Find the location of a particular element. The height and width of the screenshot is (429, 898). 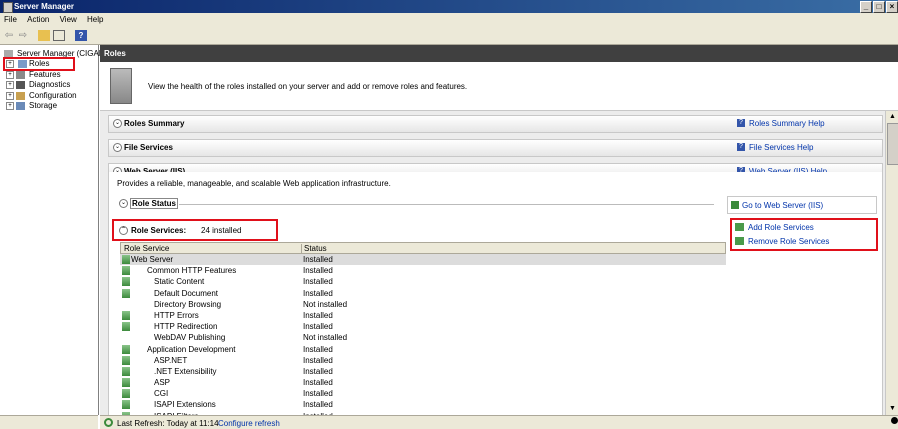

go-to-web-server-link: Go to Web Server (IIS) is located at coordinates (802, 205).